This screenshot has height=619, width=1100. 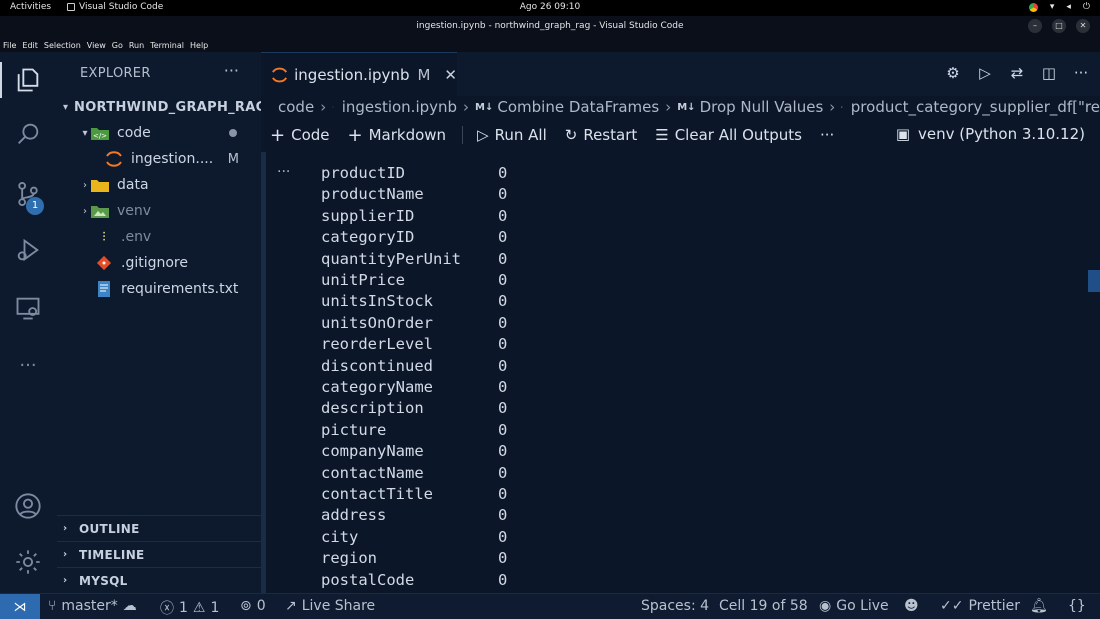 What do you see at coordinates (180, 289) in the screenshot?
I see `tree-item-label: requirements.txt` at bounding box center [180, 289].